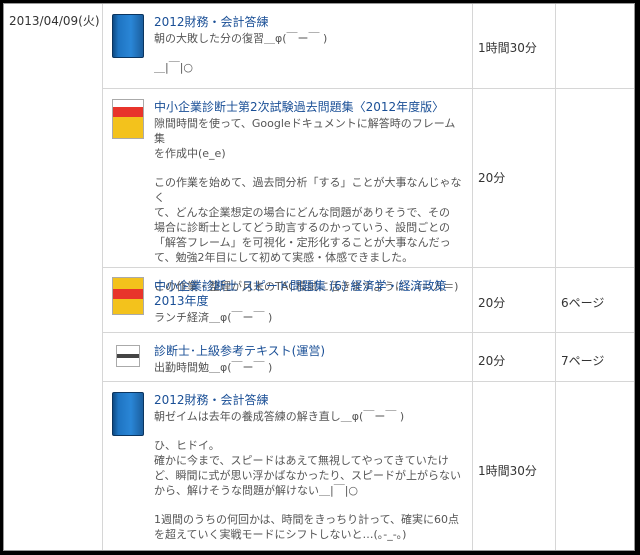 Image resolution: width=640 pixels, height=555 pixels. I want to click on material-title-link: 診断士･上級参考テキスト(運営), so click(310, 351).